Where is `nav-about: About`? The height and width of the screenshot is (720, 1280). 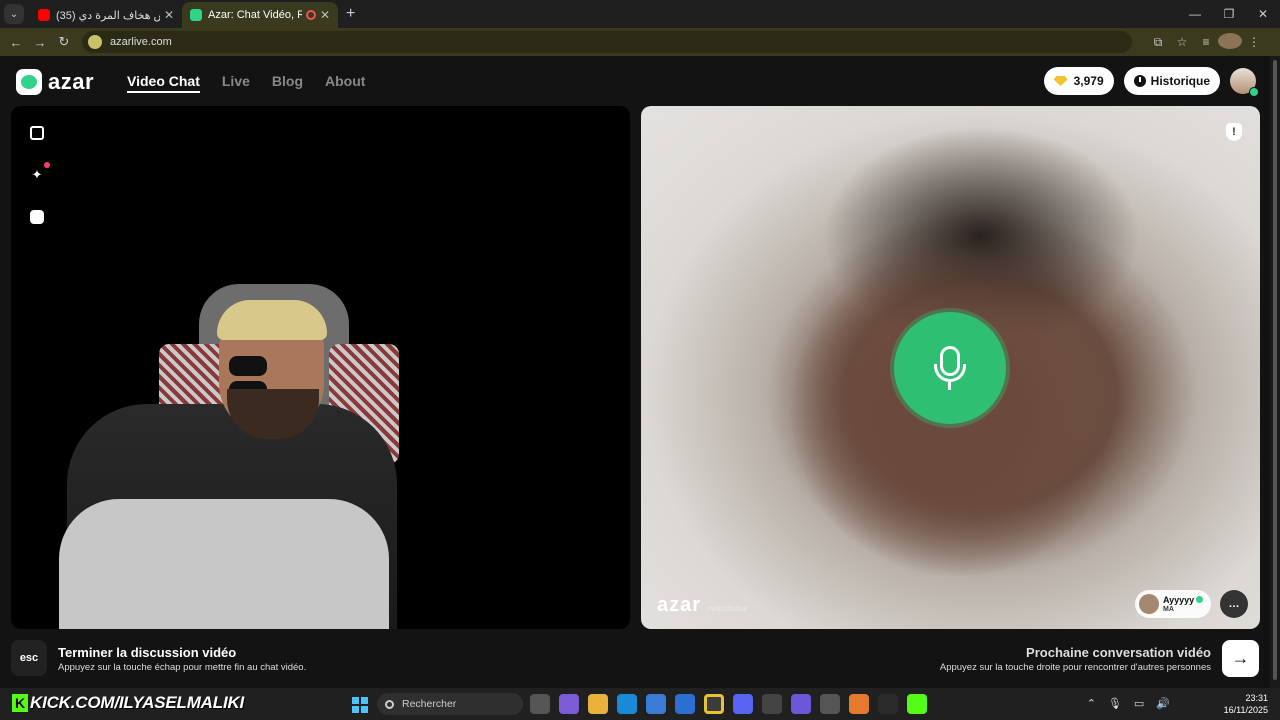 nav-about: About is located at coordinates (345, 83).